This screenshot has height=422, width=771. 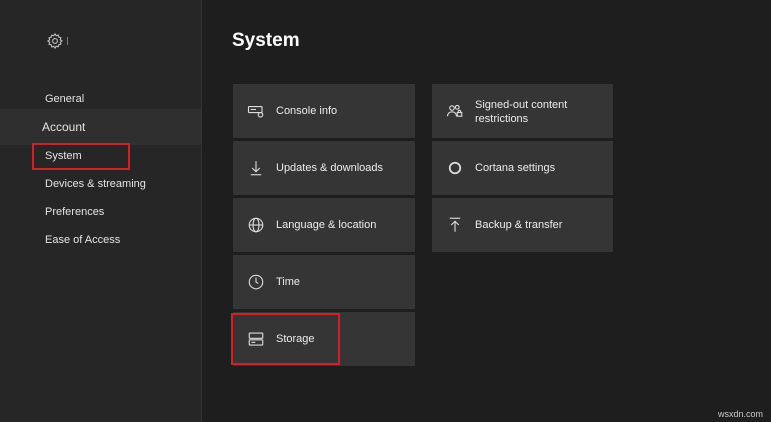 What do you see at coordinates (740, 414) in the screenshot?
I see `watermark: wsxdn.com` at bounding box center [740, 414].